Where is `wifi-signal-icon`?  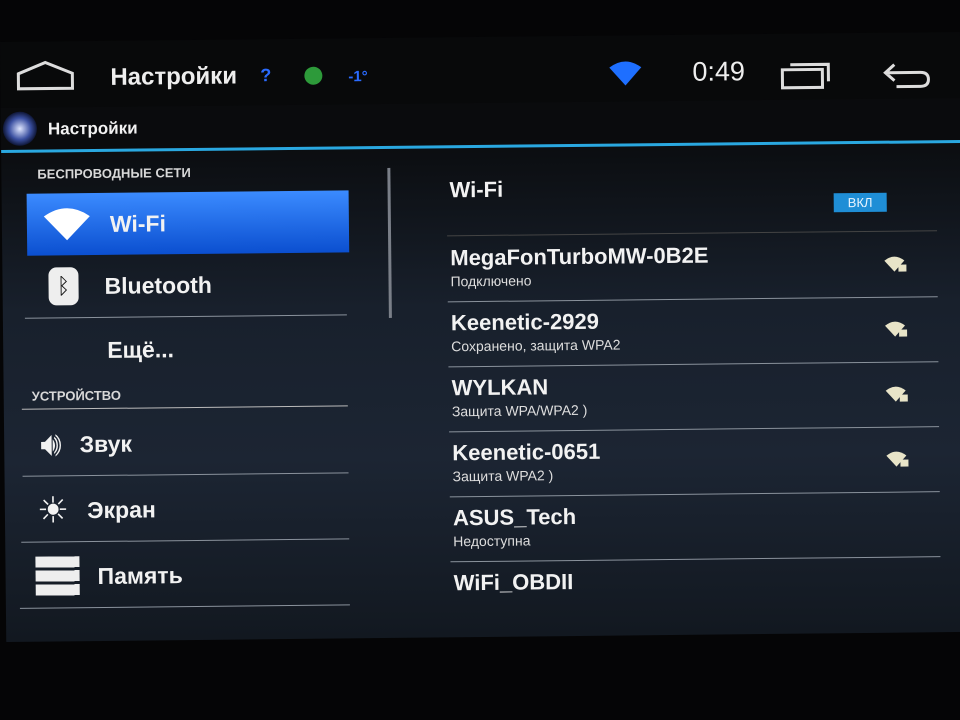 wifi-signal-icon is located at coordinates (625, 73).